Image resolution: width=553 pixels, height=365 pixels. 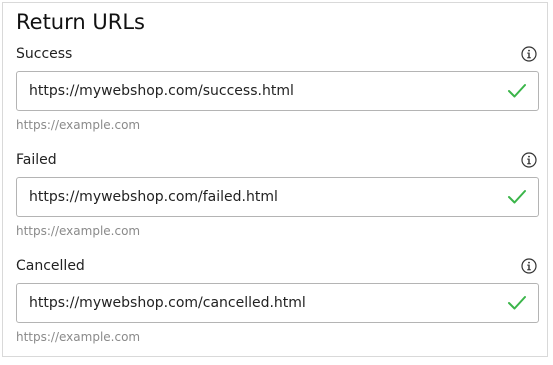 What do you see at coordinates (161, 91) in the screenshot?
I see `success-url-value: https://mywebshop.com/success.html` at bounding box center [161, 91].